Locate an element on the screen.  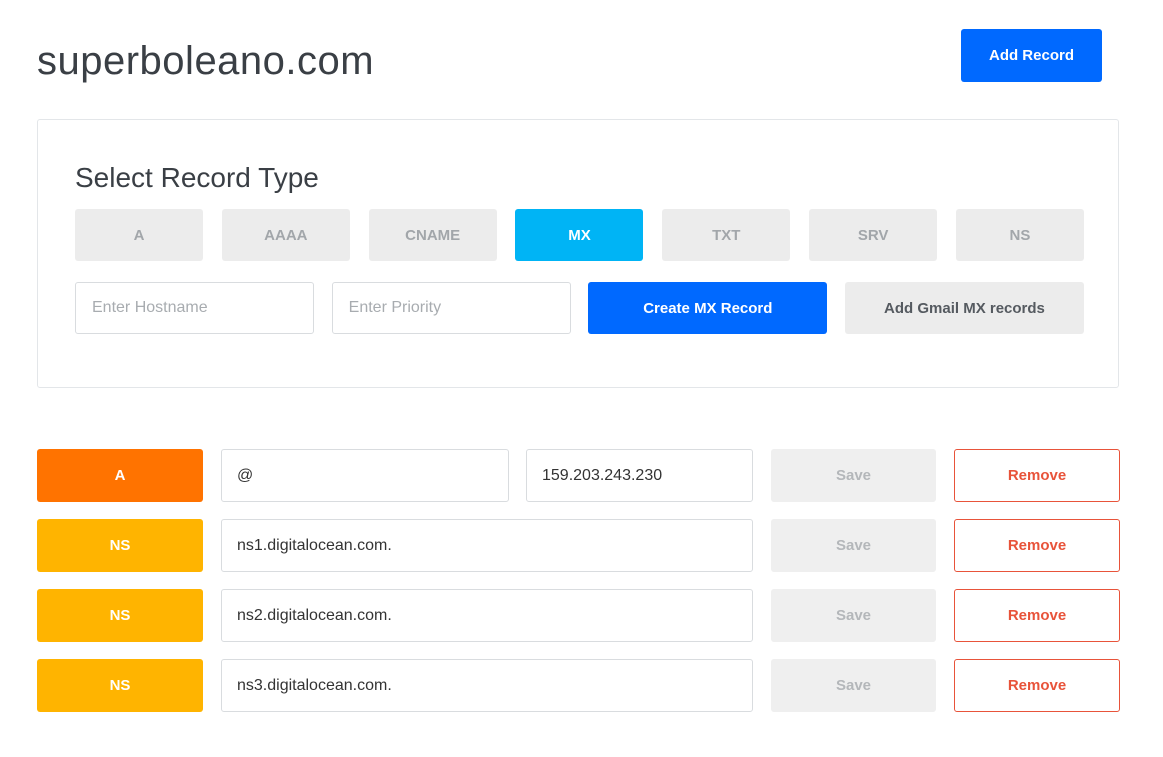
create-mx-record-button: Create MX Record is located at coordinates (708, 308).